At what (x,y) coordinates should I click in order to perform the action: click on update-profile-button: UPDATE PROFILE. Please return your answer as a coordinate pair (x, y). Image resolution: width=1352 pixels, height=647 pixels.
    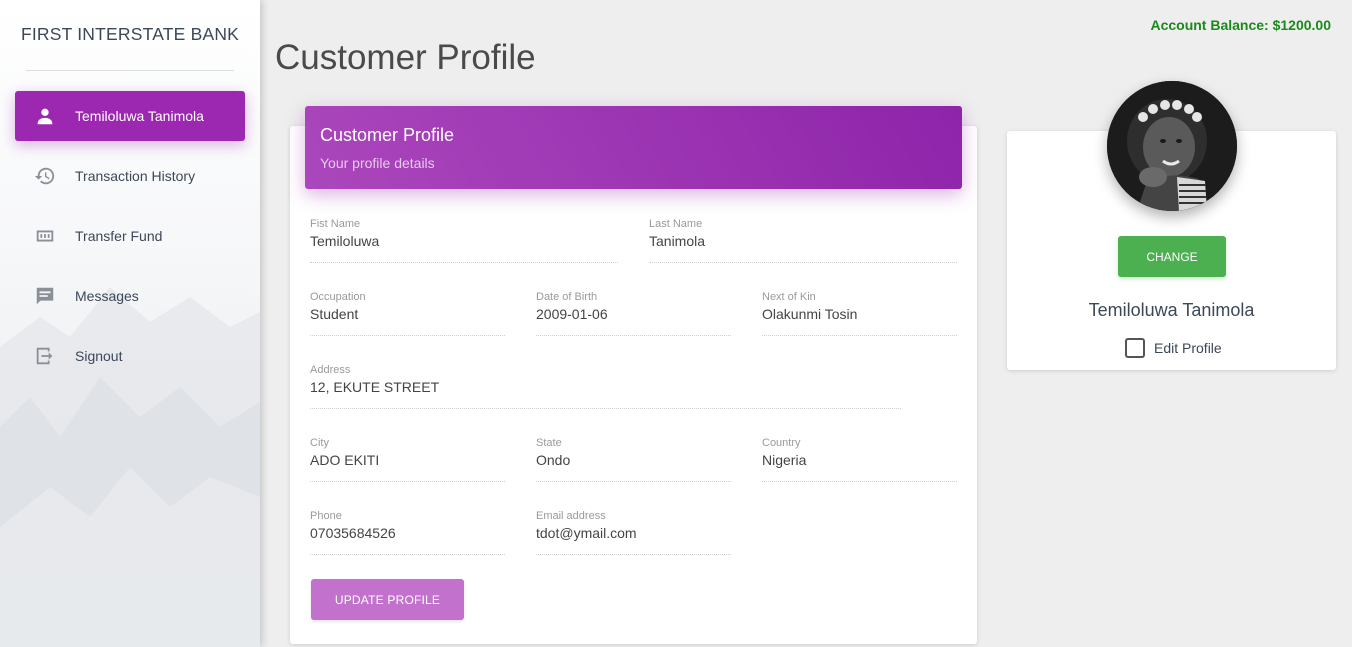
    Looking at the image, I should click on (387, 599).